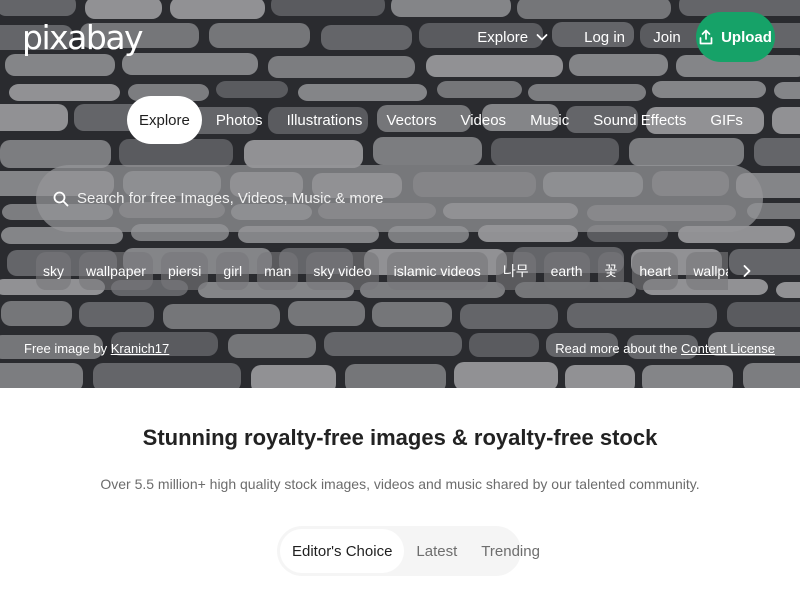 The image size is (800, 600). What do you see at coordinates (566, 271) in the screenshot?
I see `search-chip: earth` at bounding box center [566, 271].